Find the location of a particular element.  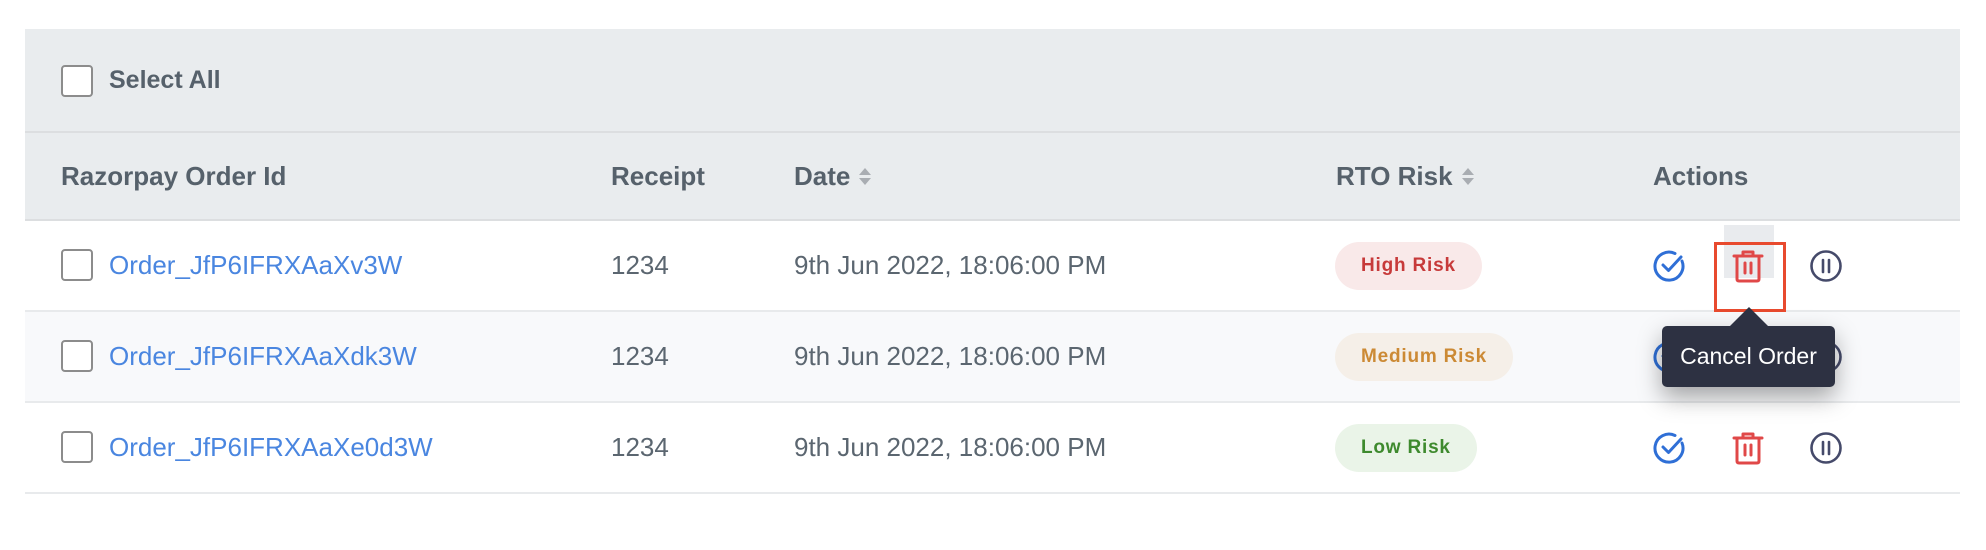

column-header-order-id: Razorpay Order Id is located at coordinates (173, 176).